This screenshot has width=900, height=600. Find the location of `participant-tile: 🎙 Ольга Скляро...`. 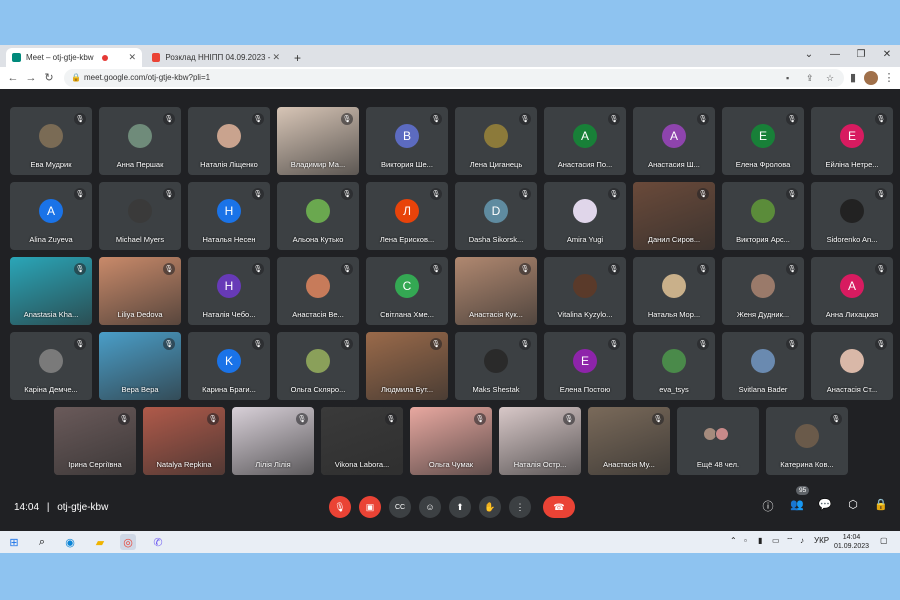

participant-tile: 🎙 Ольга Скляро... is located at coordinates (318, 366).